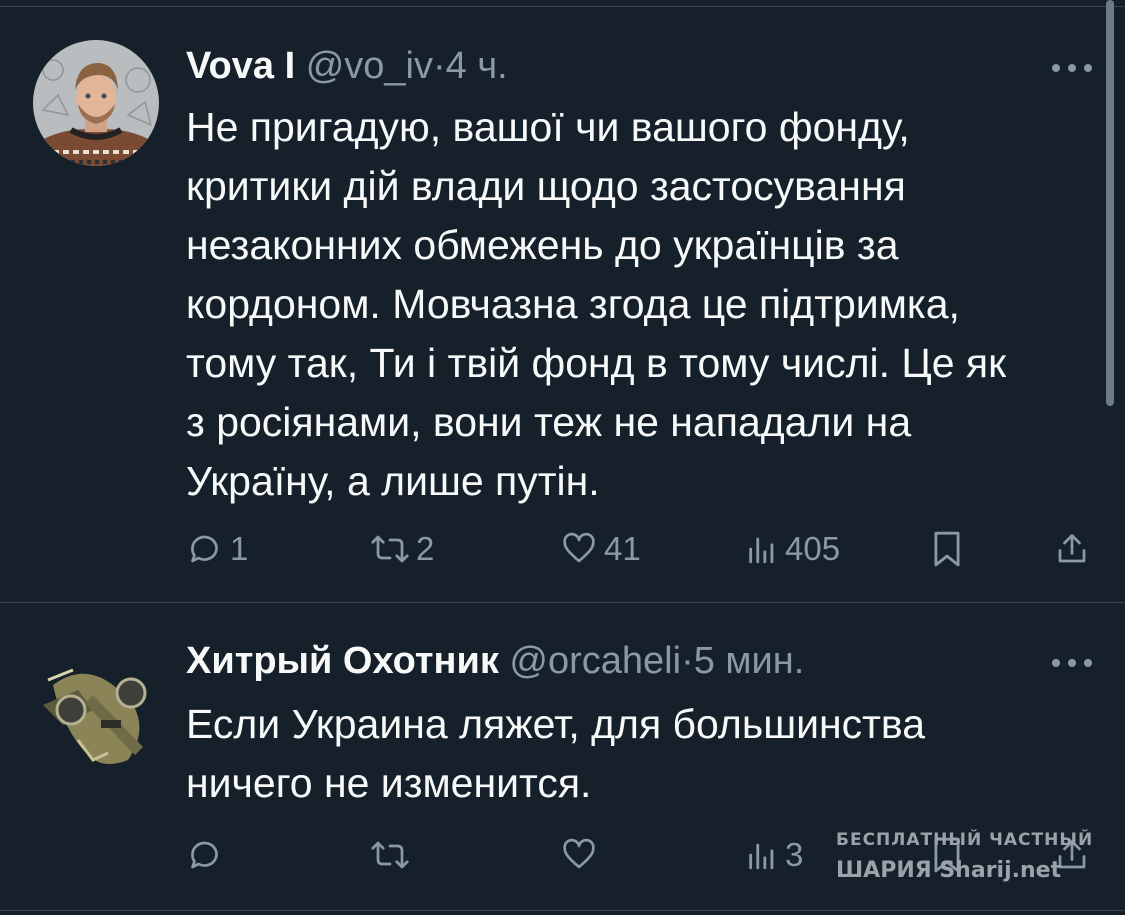  I want to click on watermark-line-1: БЕСПЛАТНЫЙ ЧАСТНЫЙ, so click(965, 840).